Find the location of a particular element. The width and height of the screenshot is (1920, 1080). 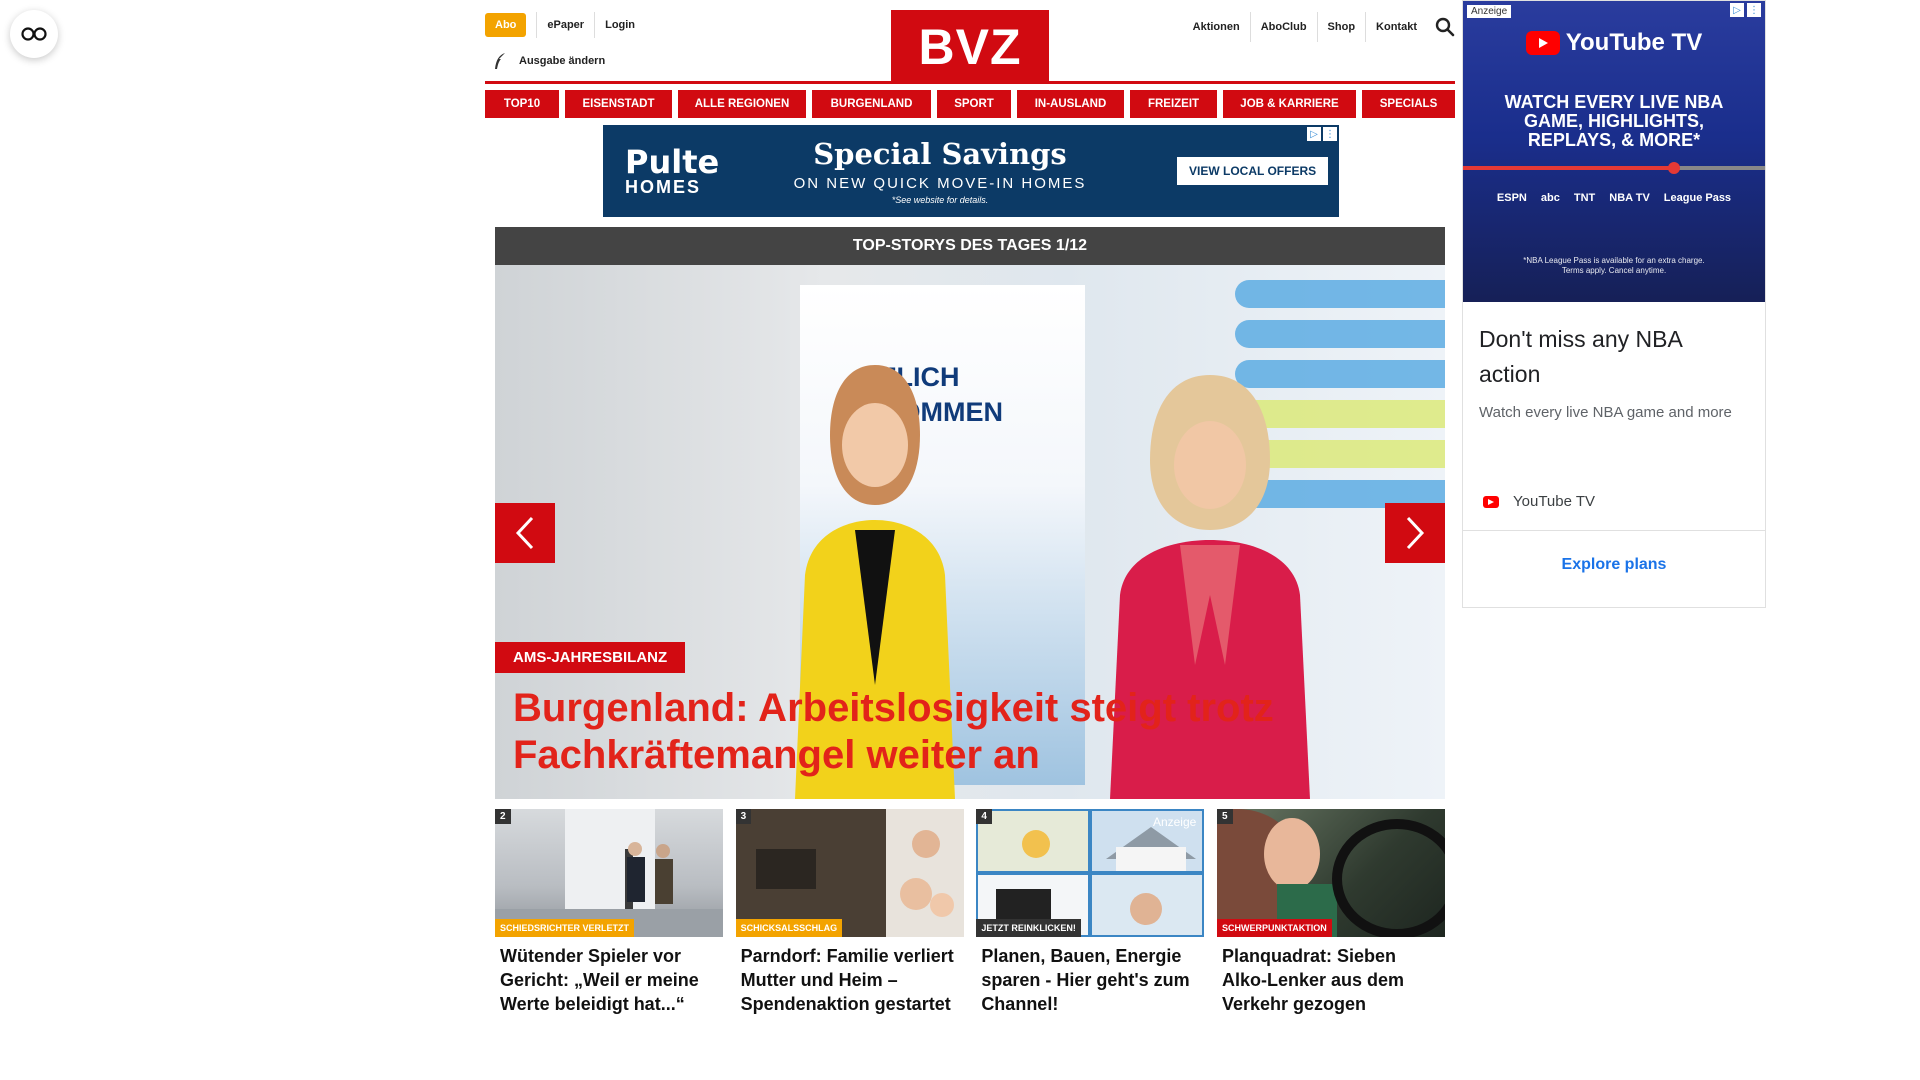

ad-title: Special Savings is located at coordinates (940, 154).